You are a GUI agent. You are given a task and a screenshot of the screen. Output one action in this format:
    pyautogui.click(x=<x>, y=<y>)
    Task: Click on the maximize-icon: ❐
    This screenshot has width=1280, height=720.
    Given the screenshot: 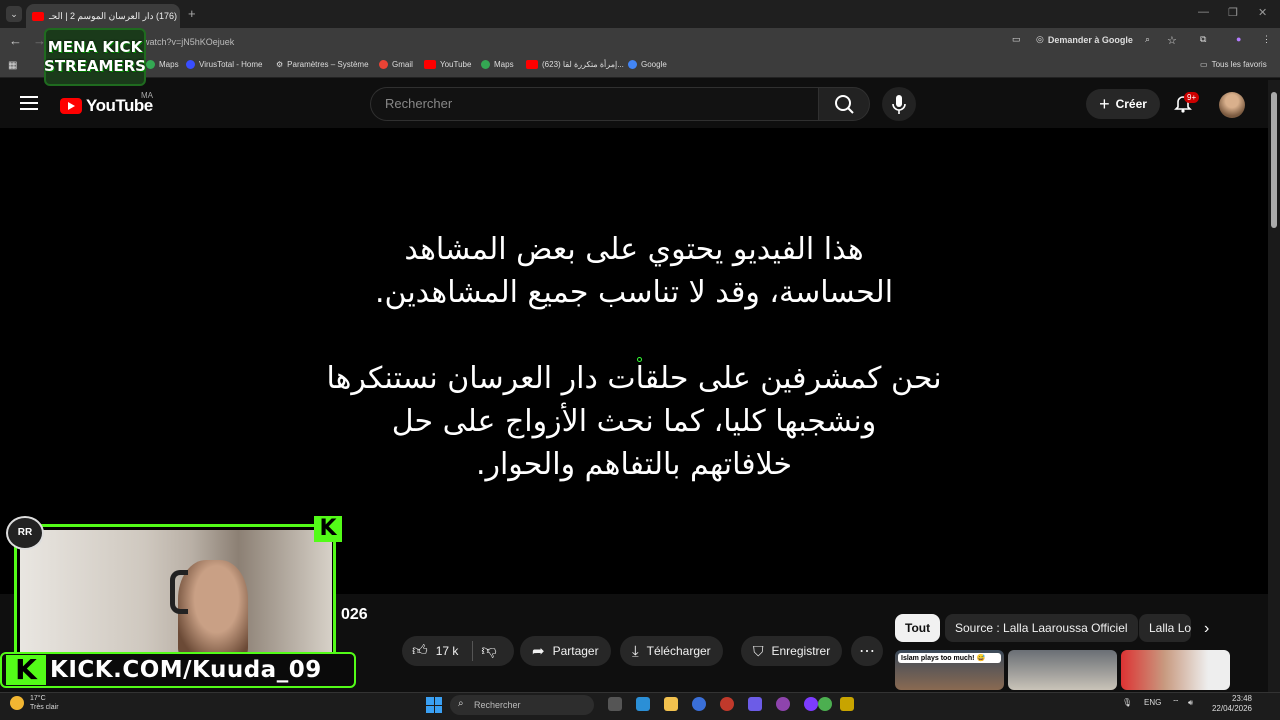 What is the action you would take?
    pyautogui.click(x=1233, y=12)
    